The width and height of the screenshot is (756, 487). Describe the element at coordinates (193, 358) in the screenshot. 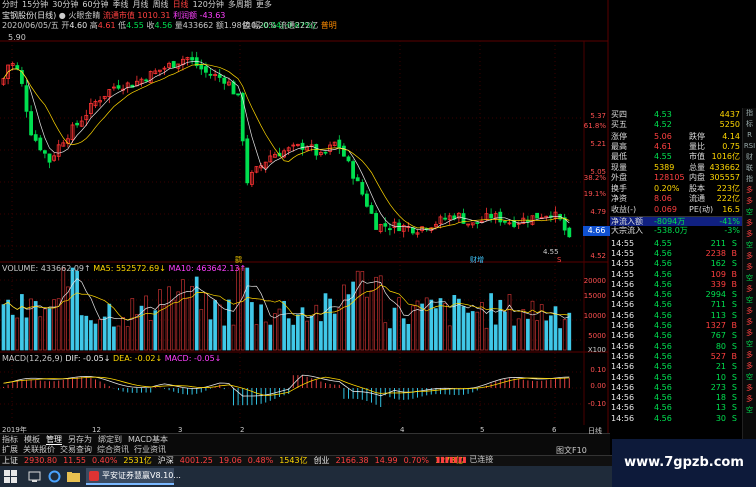

I see `macd-value: MACD: -0.05↓` at that location.